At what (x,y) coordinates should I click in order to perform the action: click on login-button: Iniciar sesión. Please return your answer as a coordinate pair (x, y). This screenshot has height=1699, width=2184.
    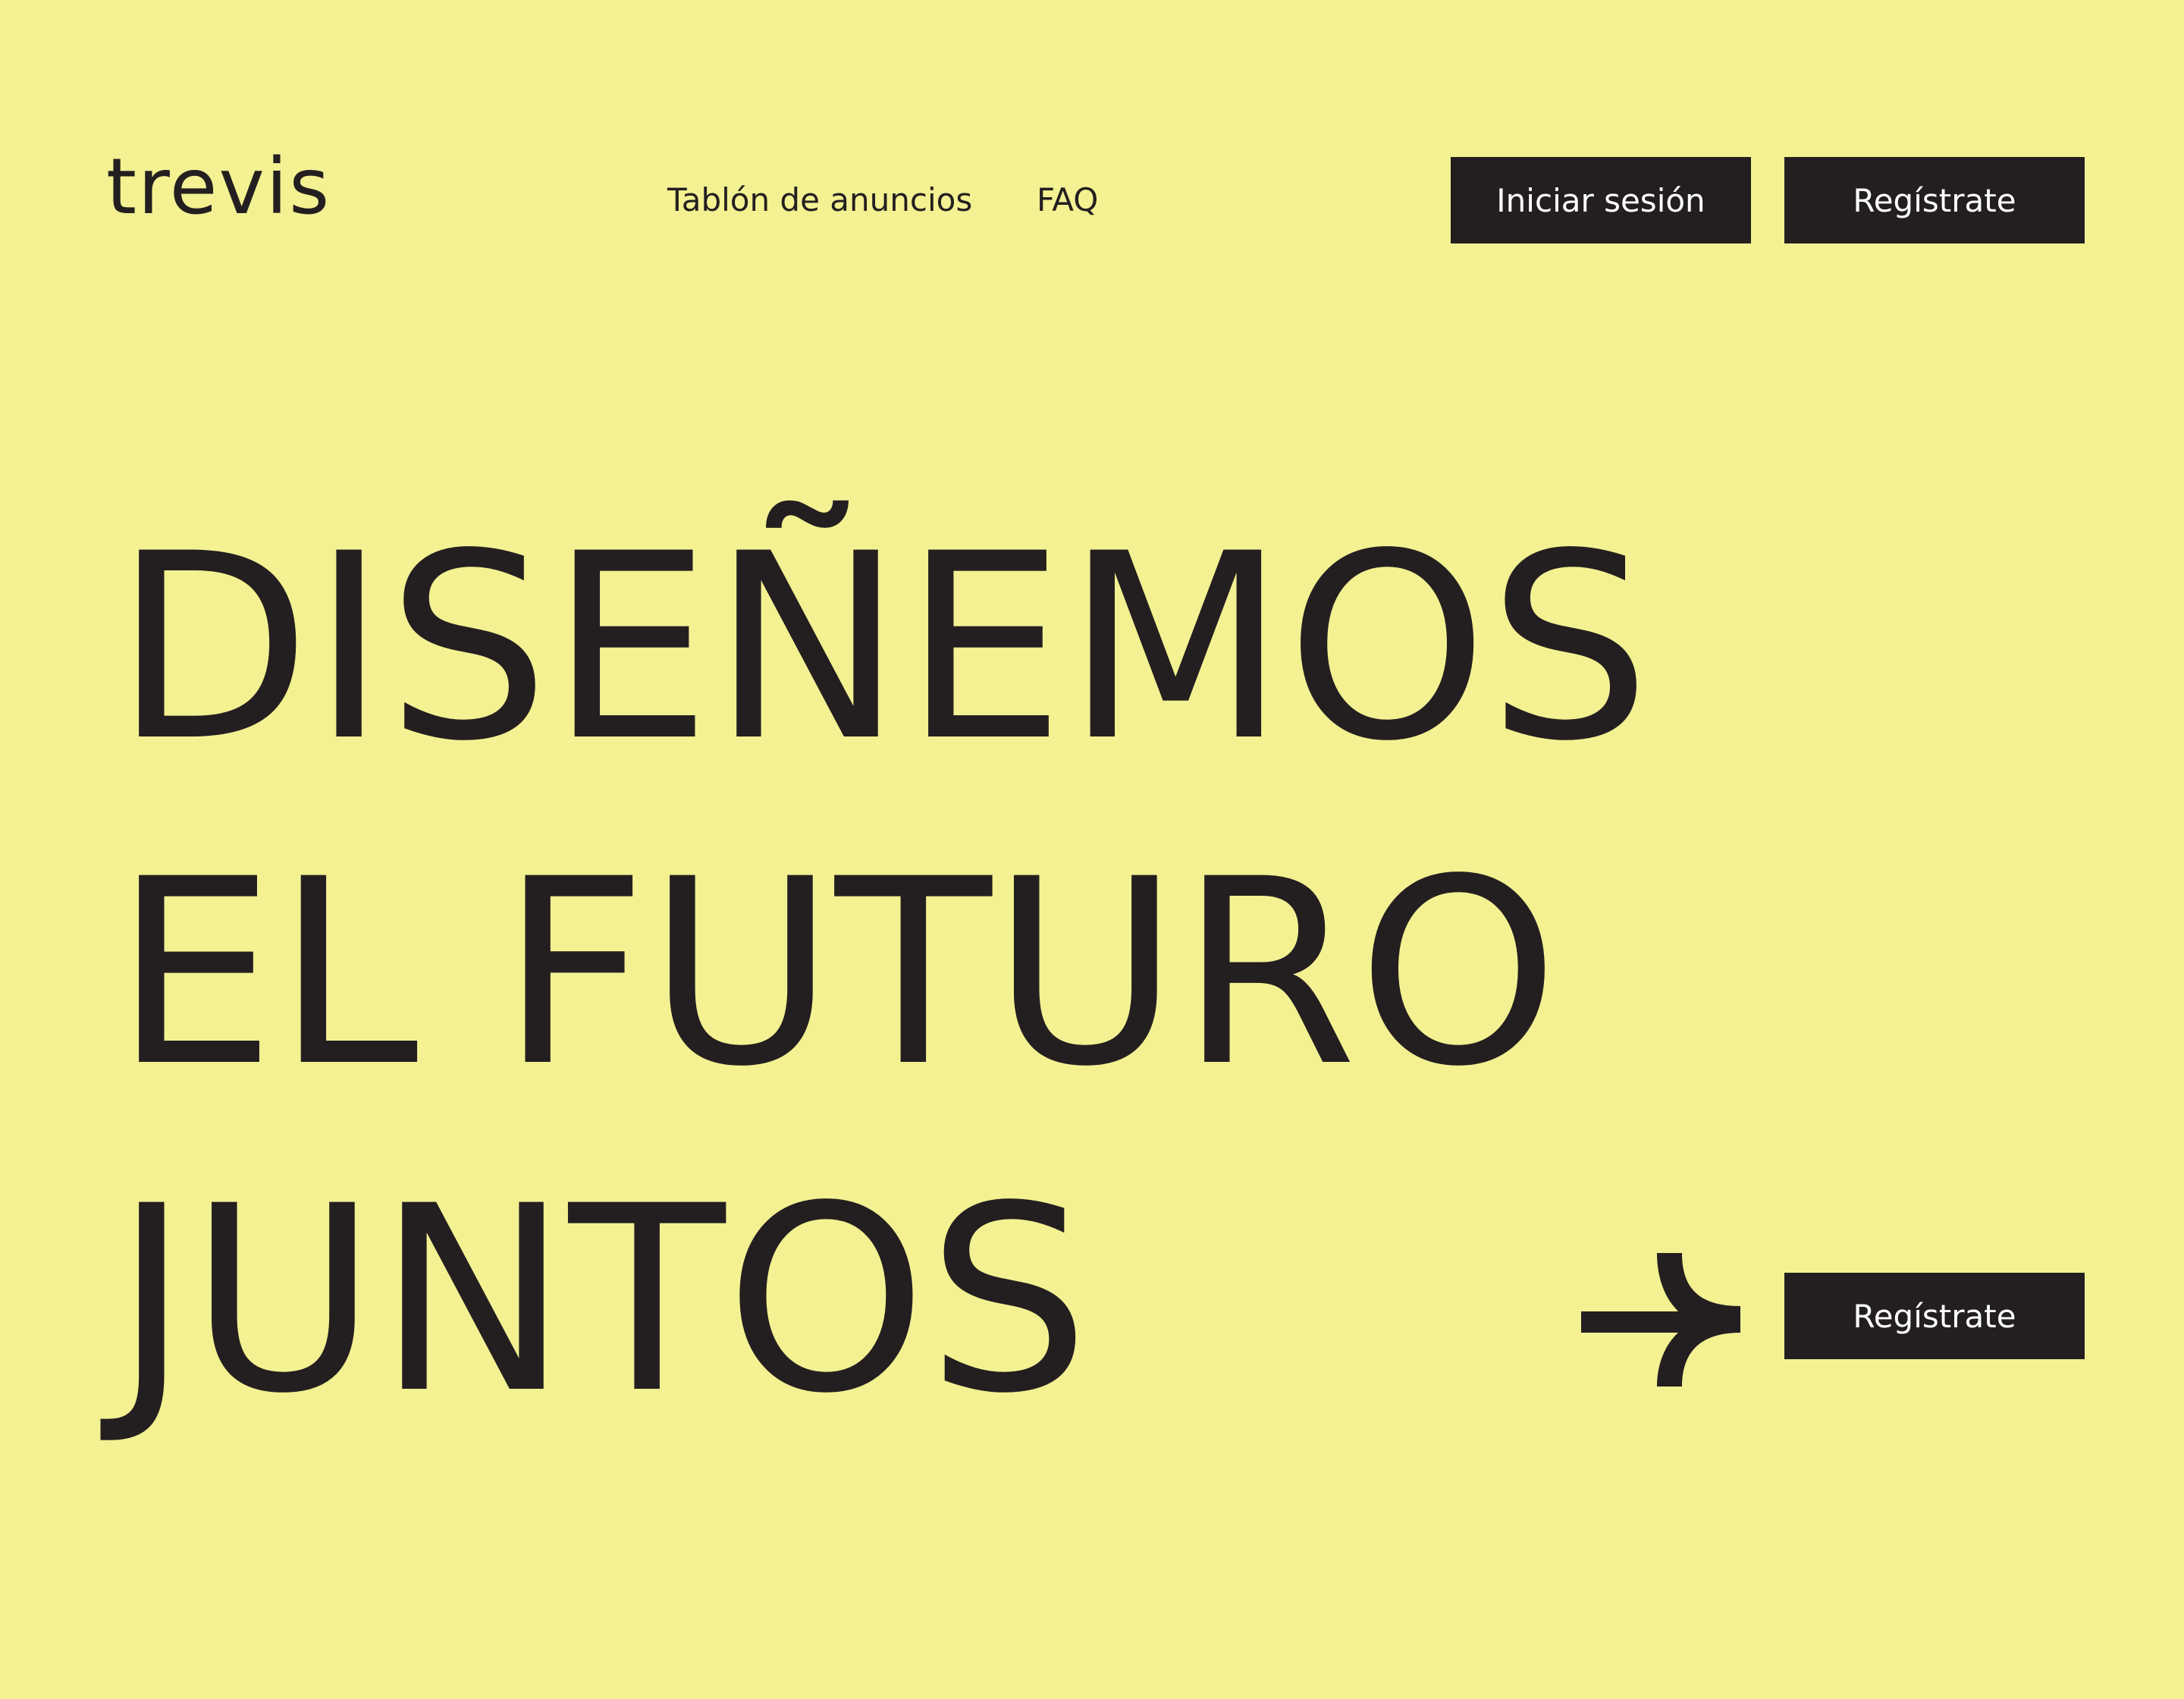
    Looking at the image, I should click on (1601, 200).